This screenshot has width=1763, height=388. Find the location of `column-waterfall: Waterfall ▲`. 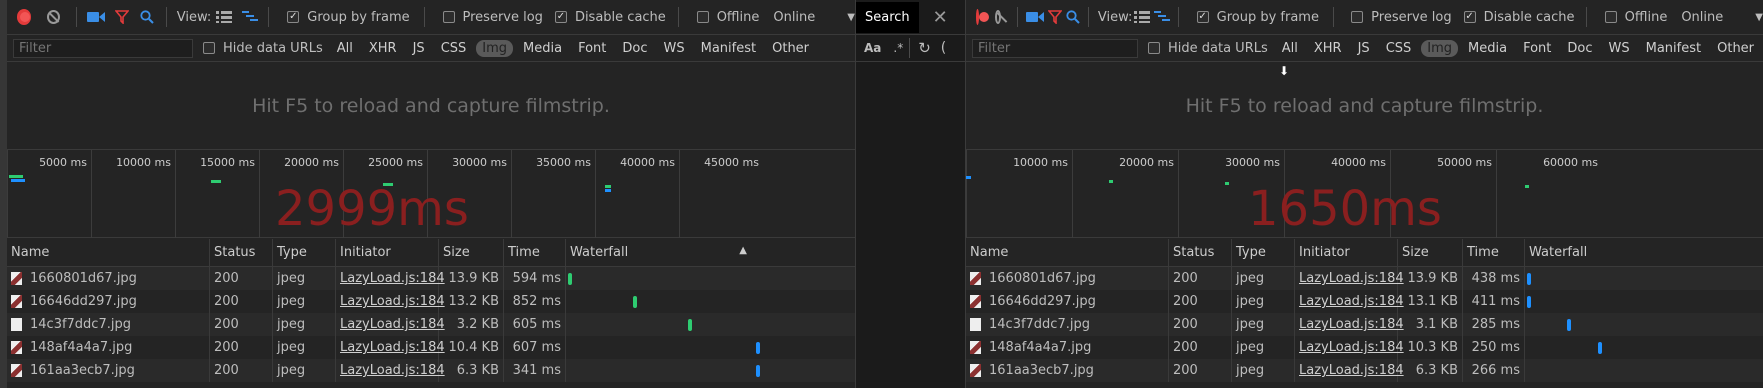

column-waterfall: Waterfall ▲ is located at coordinates (662, 252).